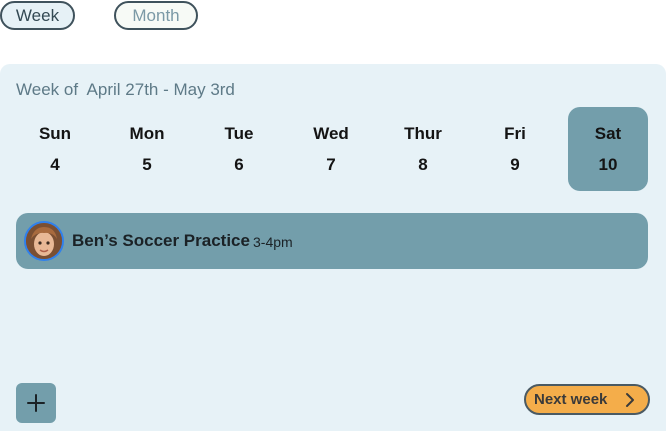 The image size is (666, 431). What do you see at coordinates (515, 149) in the screenshot?
I see `day-fri: Fri 9` at bounding box center [515, 149].